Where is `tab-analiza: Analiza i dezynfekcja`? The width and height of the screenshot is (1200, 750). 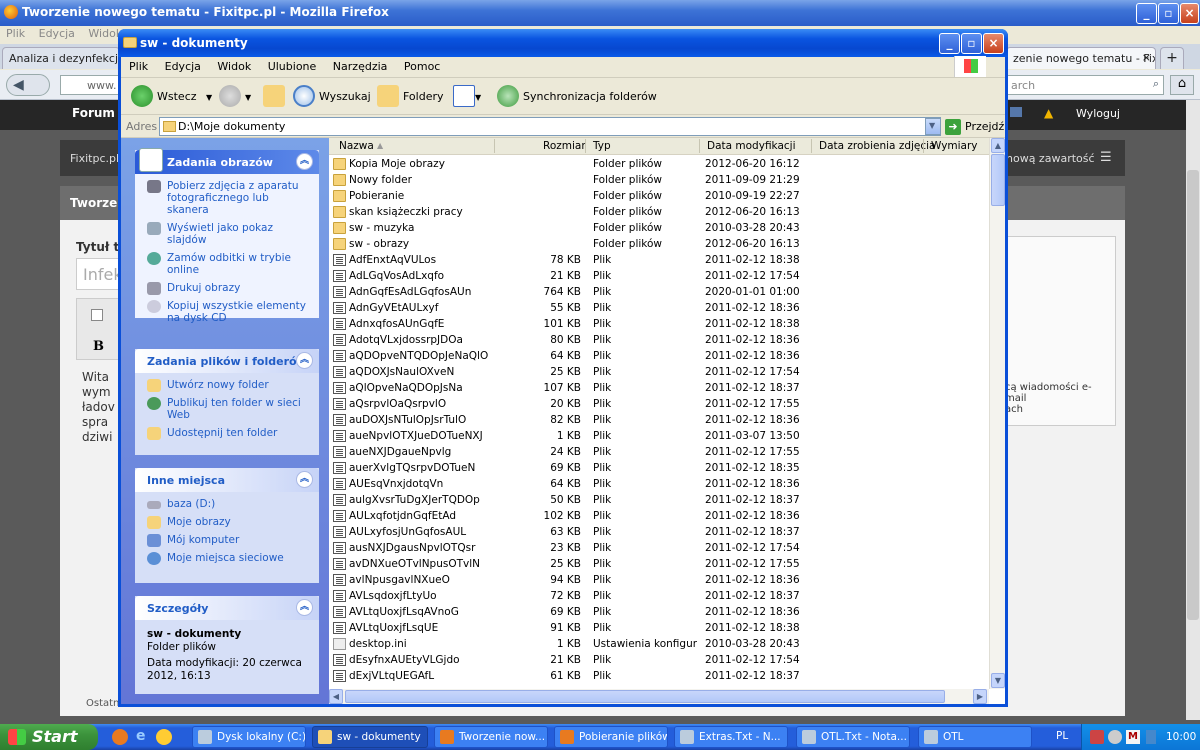 tab-analiza: Analiza i dezynfekcja is located at coordinates (61, 58).